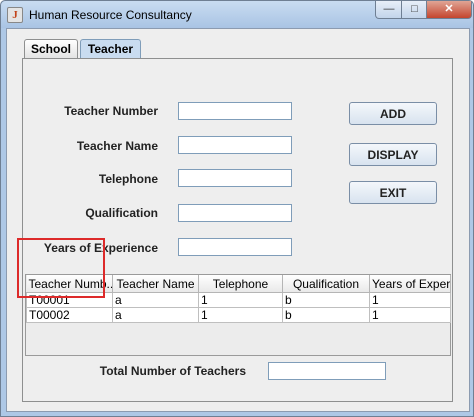 The width and height of the screenshot is (474, 417). Describe the element at coordinates (235, 247) in the screenshot. I see `experience-field` at that location.